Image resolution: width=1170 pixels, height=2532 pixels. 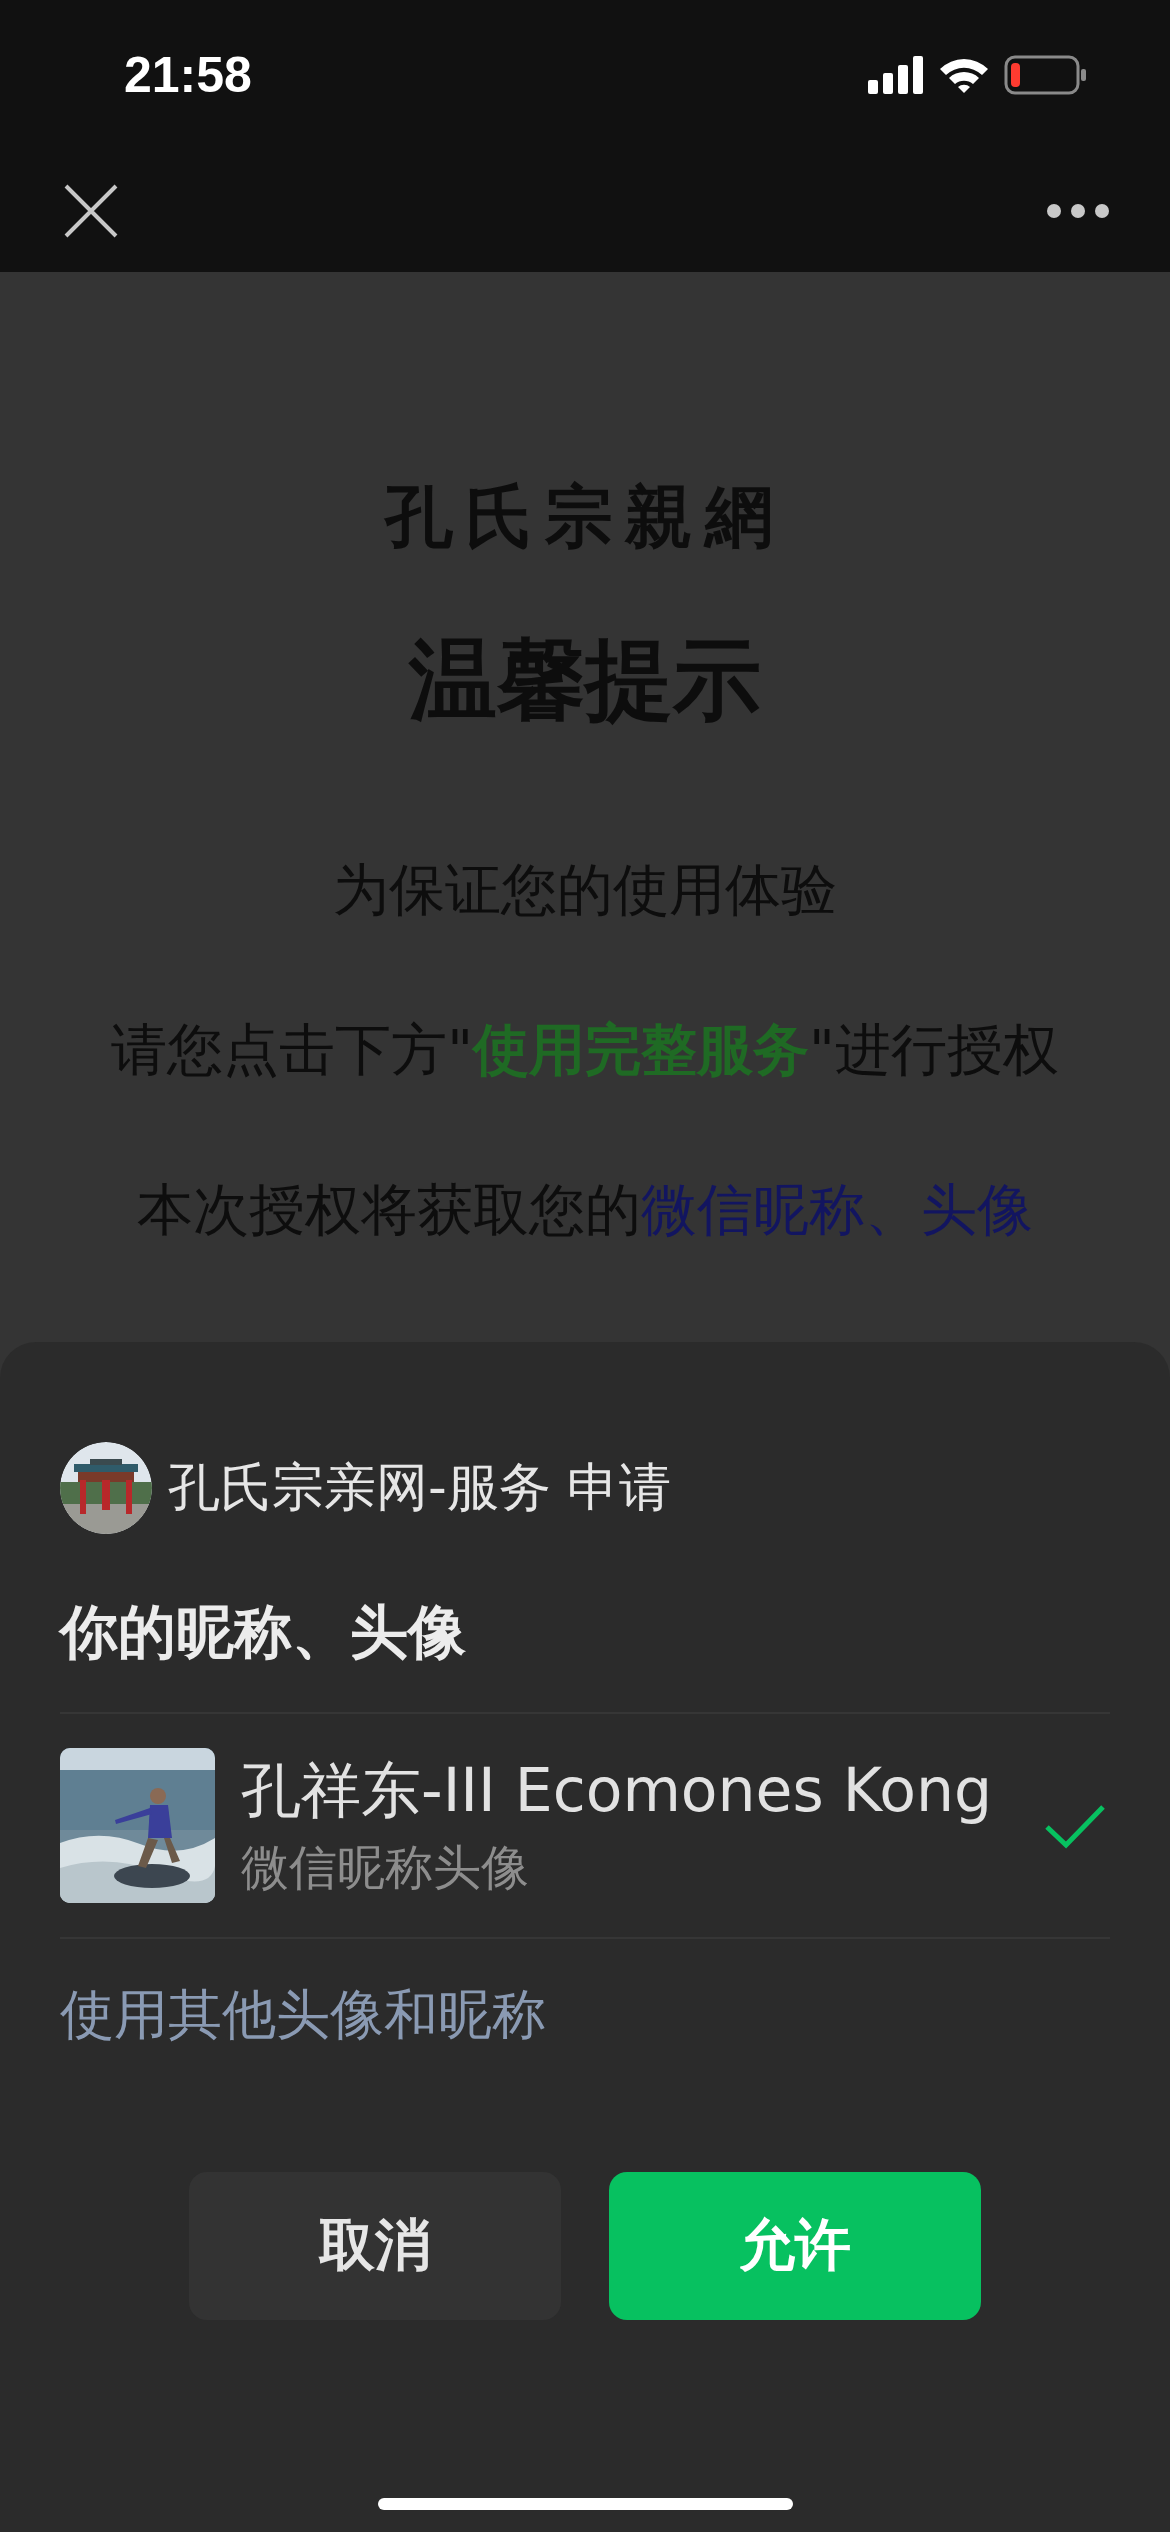 What do you see at coordinates (91, 211) in the screenshot?
I see `close-icon` at bounding box center [91, 211].